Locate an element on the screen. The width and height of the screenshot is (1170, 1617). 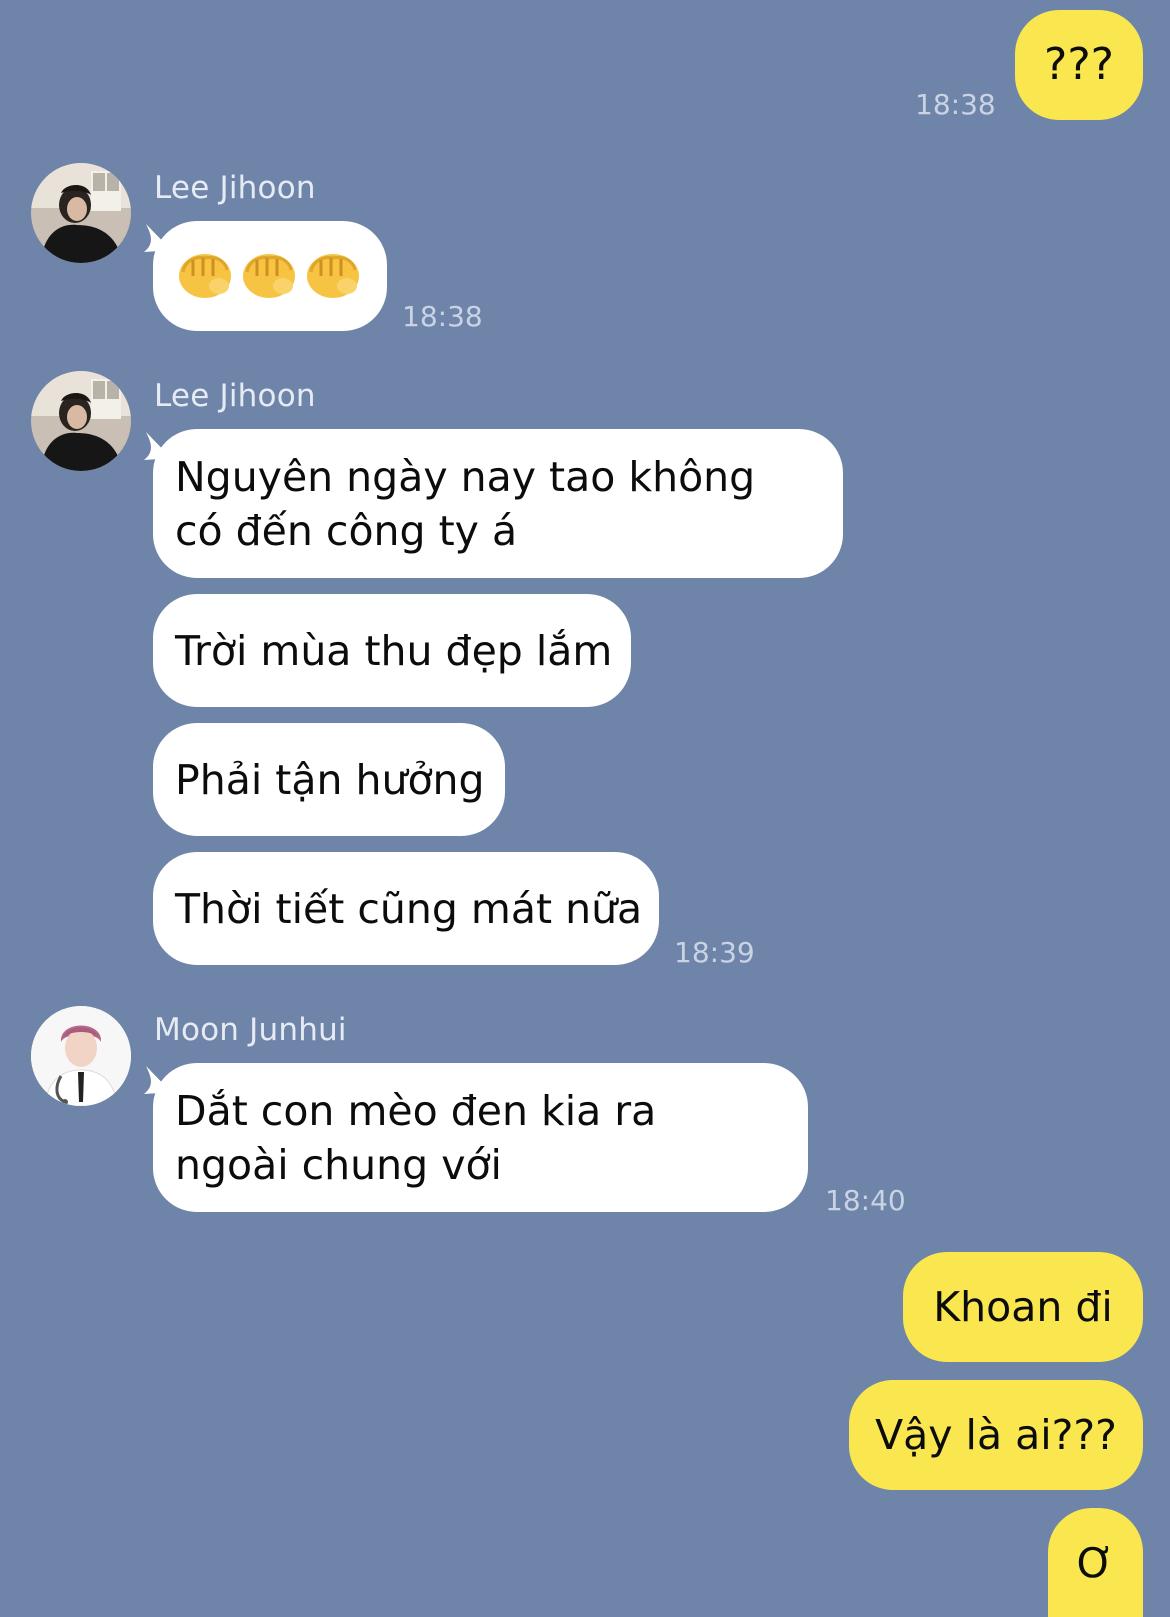
outgoing-message-bubble: Vậy là ai??? is located at coordinates (996, 1435).